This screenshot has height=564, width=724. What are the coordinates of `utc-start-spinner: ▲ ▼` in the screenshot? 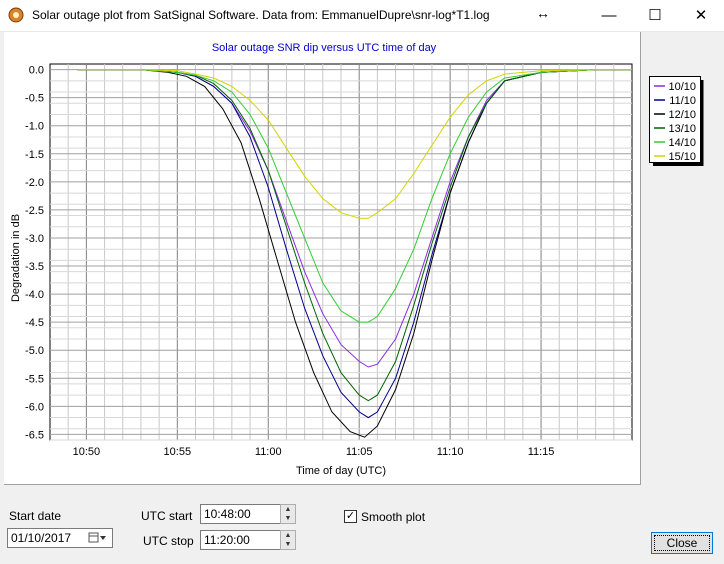 It's located at (288, 514).